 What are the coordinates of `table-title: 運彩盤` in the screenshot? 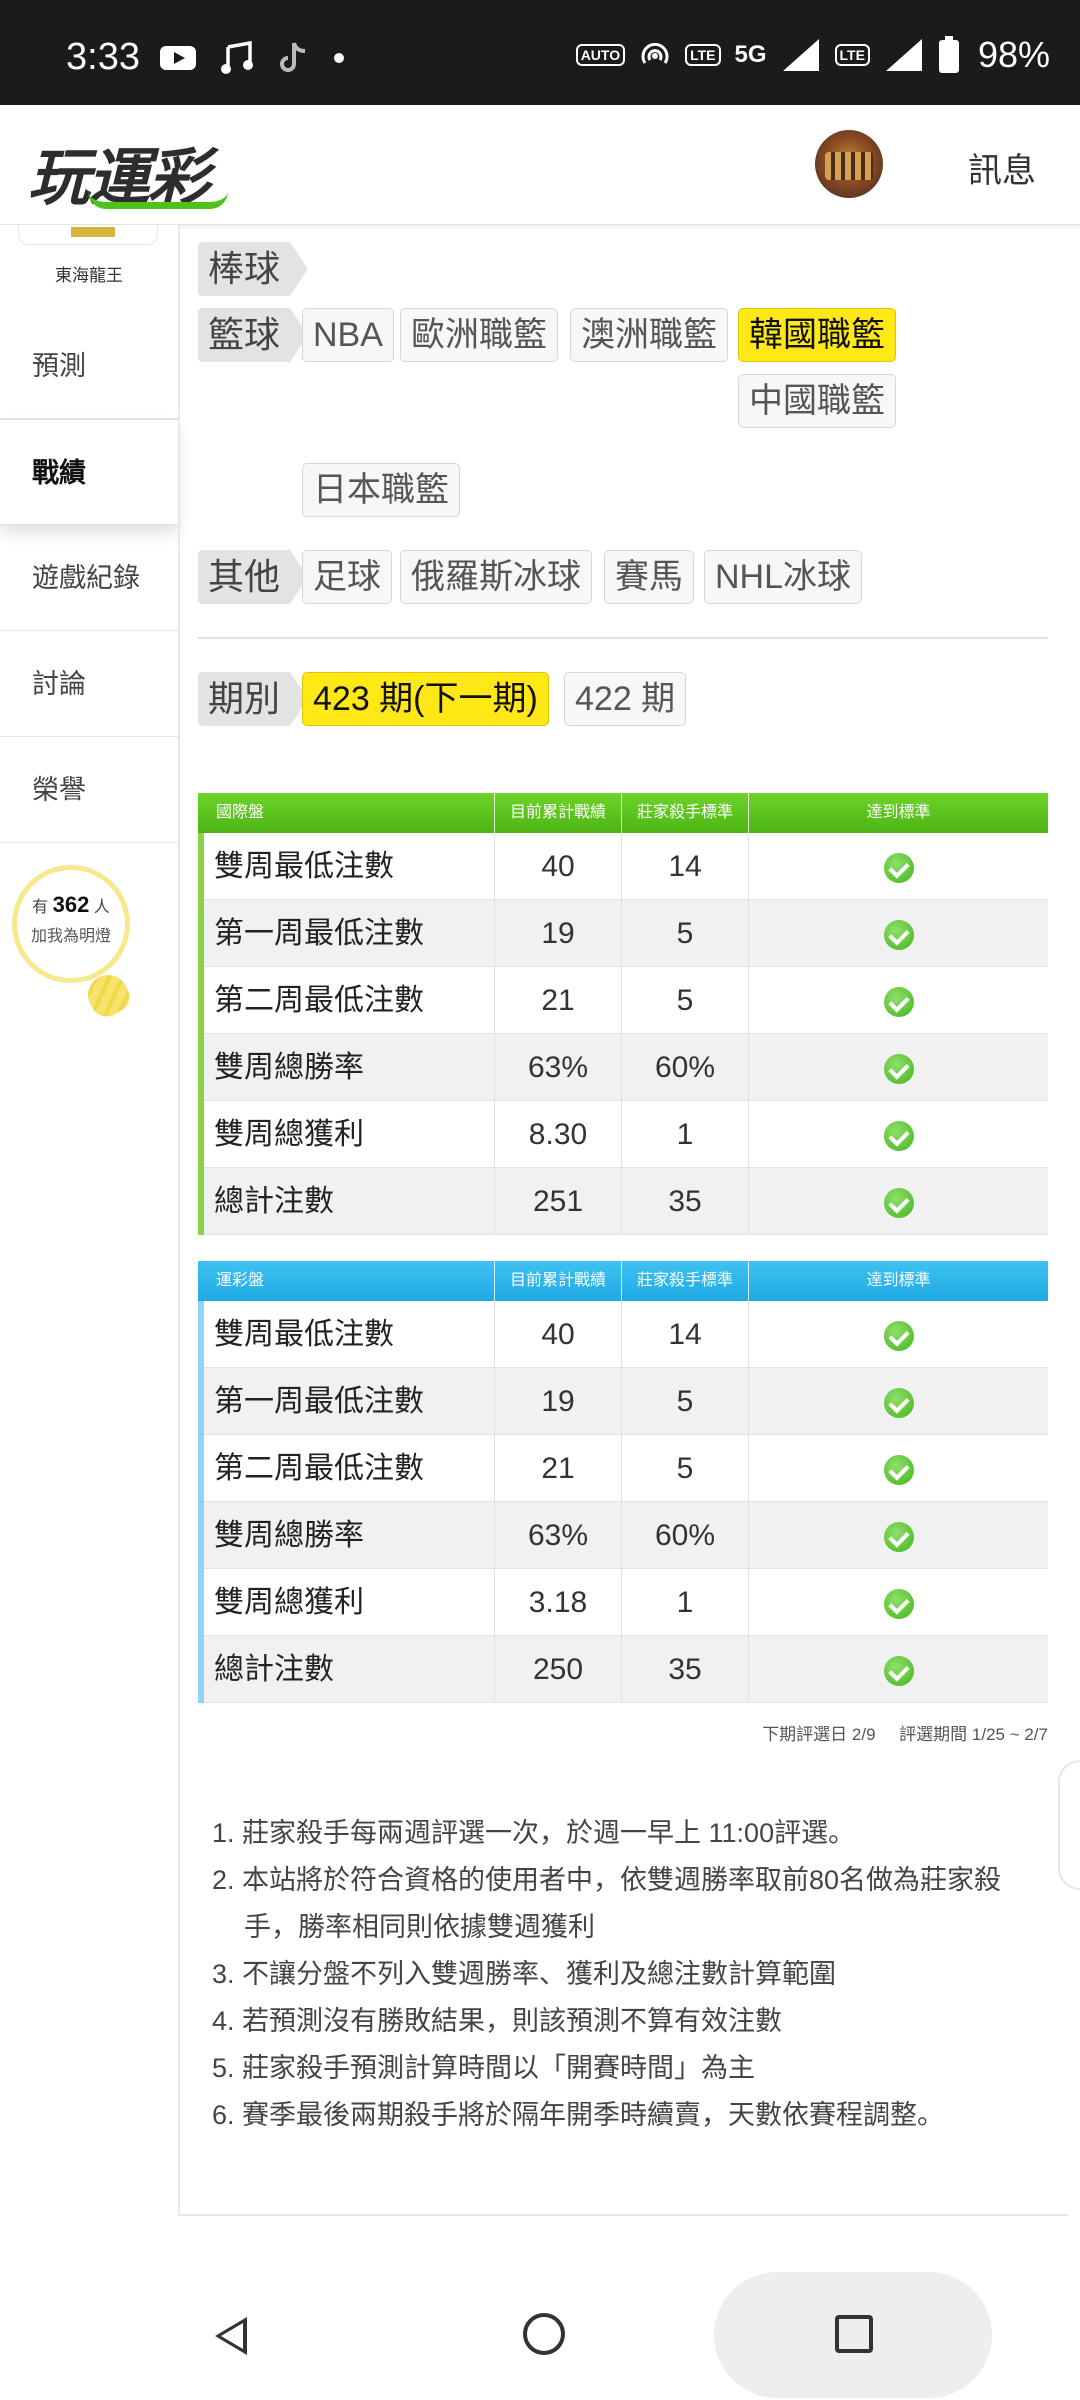 It's located at (346, 1281).